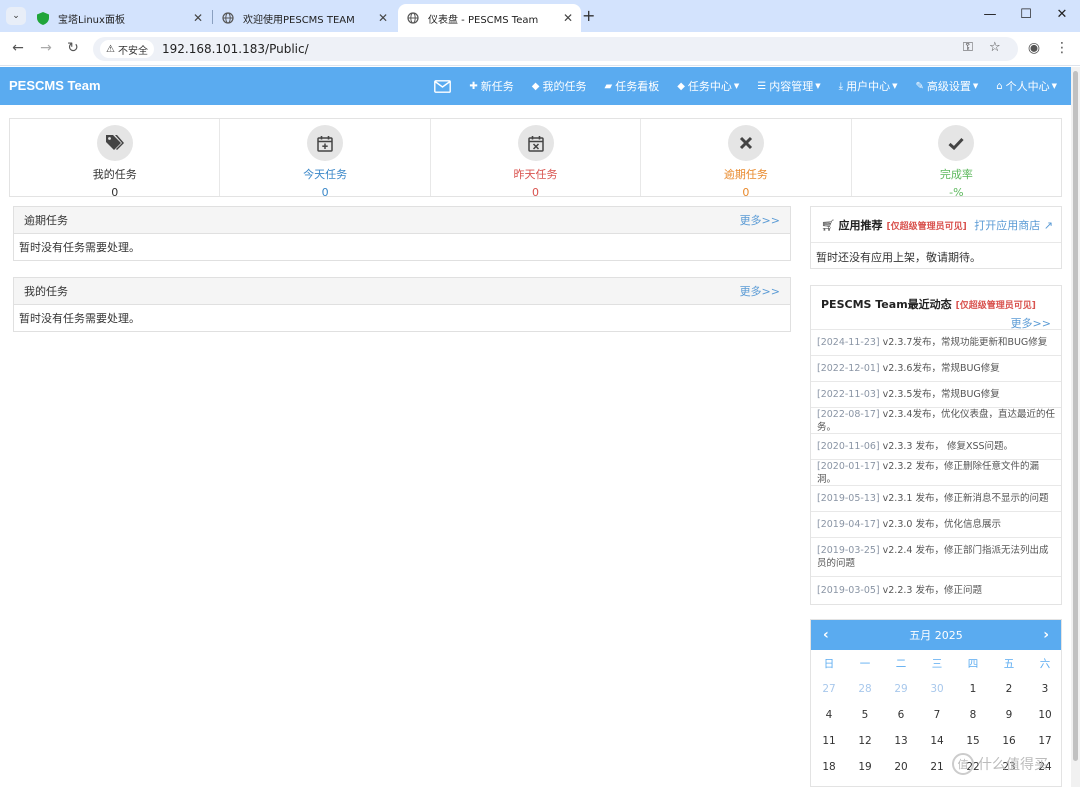 Image resolution: width=1080 pixels, height=787 pixels. What do you see at coordinates (555, 49) in the screenshot?
I see `omnibox: ⚠ 不安全 192.168.101.183/Public/ ⚿ ☆` at bounding box center [555, 49].